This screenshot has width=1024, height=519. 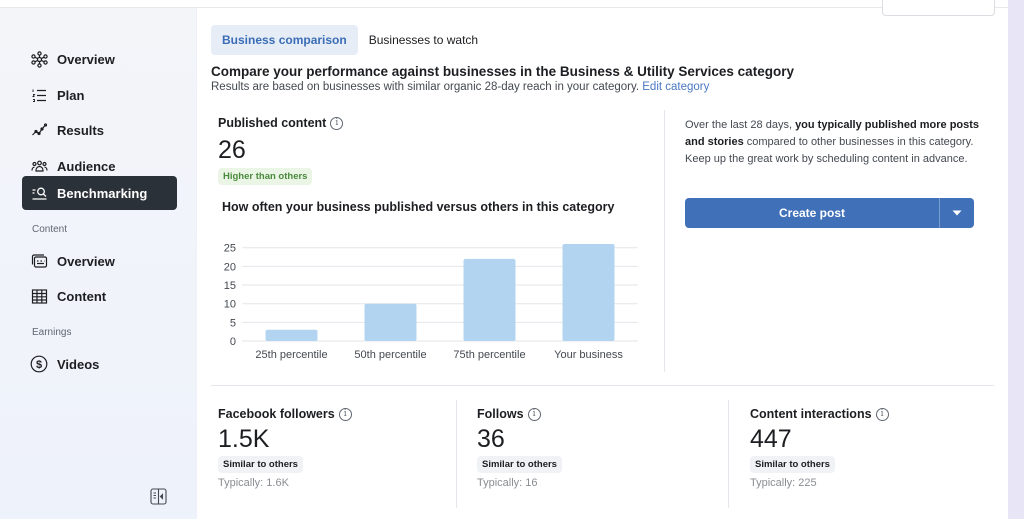 I want to click on y-tick-label: 15, so click(x=230, y=286).